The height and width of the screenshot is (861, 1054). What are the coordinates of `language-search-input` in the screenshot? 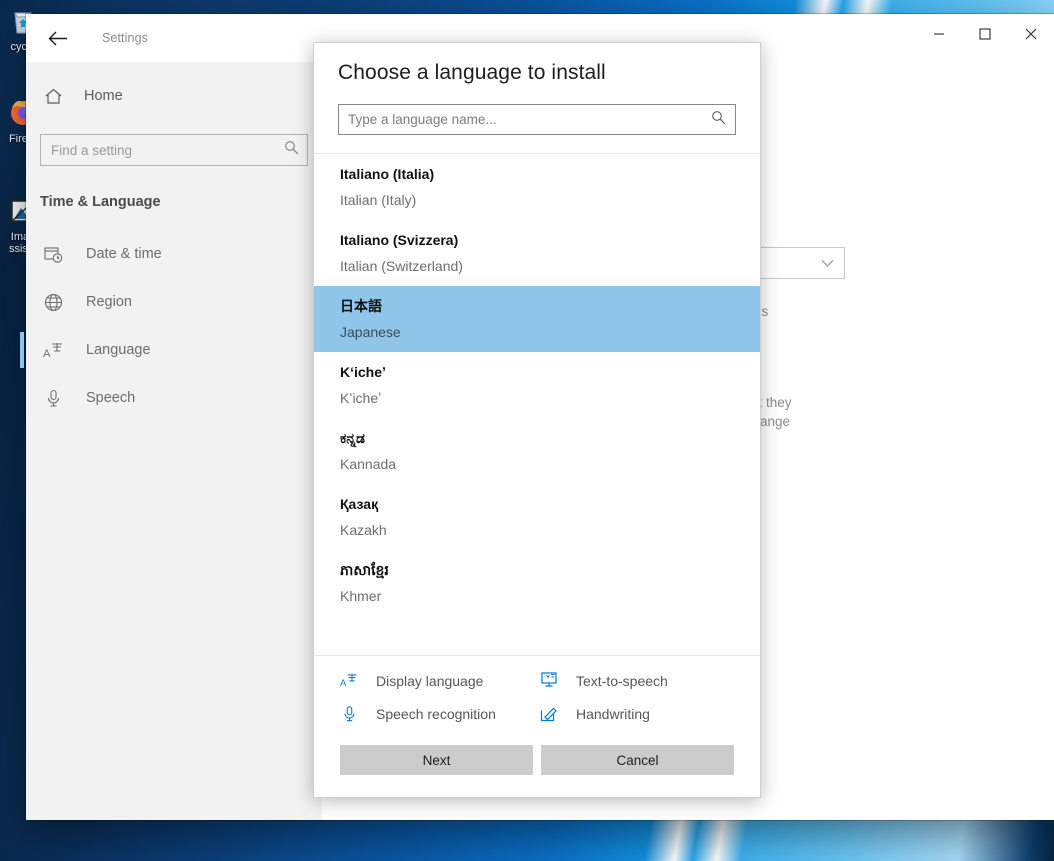 It's located at (537, 119).